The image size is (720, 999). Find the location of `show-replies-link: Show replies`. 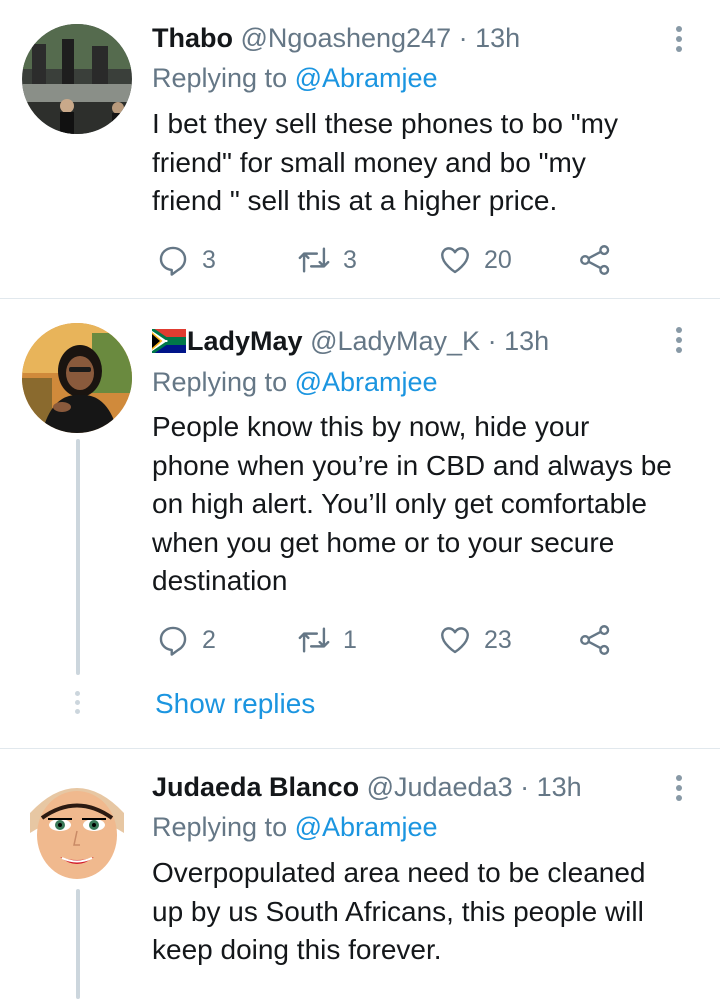

show-replies-link: Show replies is located at coordinates (235, 704).